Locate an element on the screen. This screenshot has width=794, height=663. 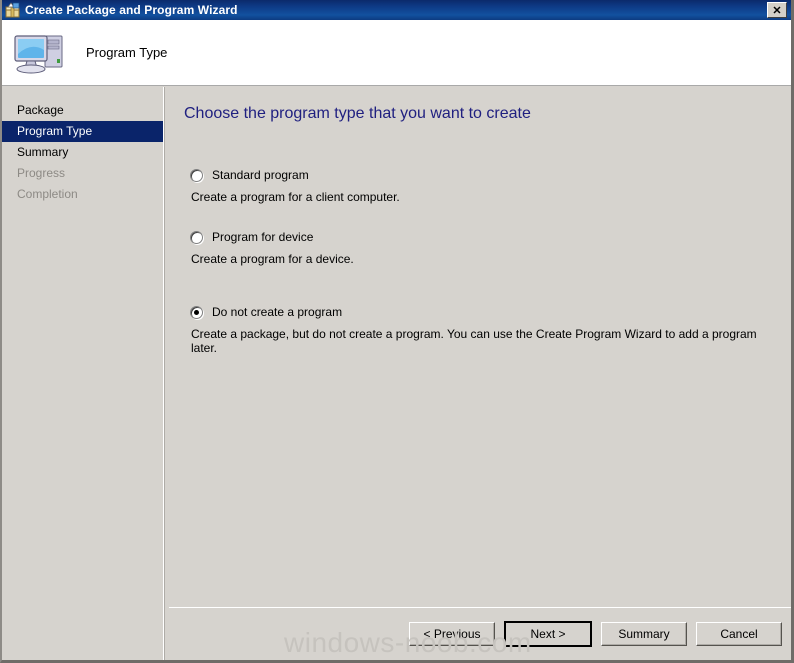
next-button: Next > is located at coordinates (548, 634).